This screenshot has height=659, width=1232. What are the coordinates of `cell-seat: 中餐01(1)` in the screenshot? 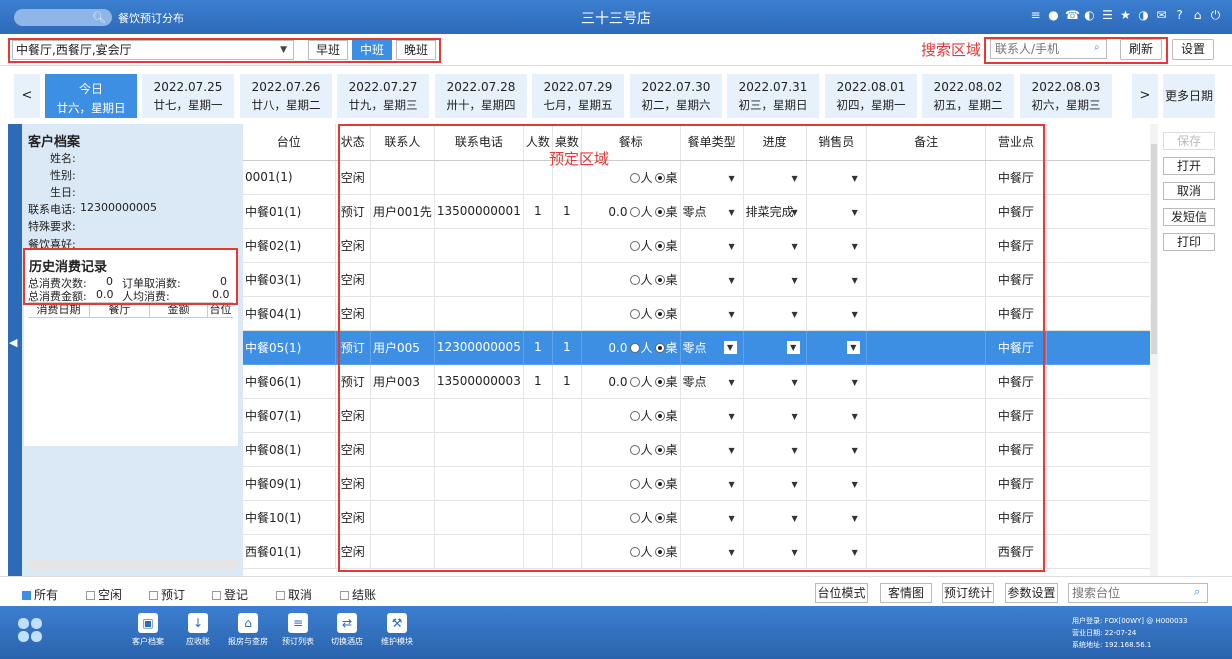 It's located at (289, 211).